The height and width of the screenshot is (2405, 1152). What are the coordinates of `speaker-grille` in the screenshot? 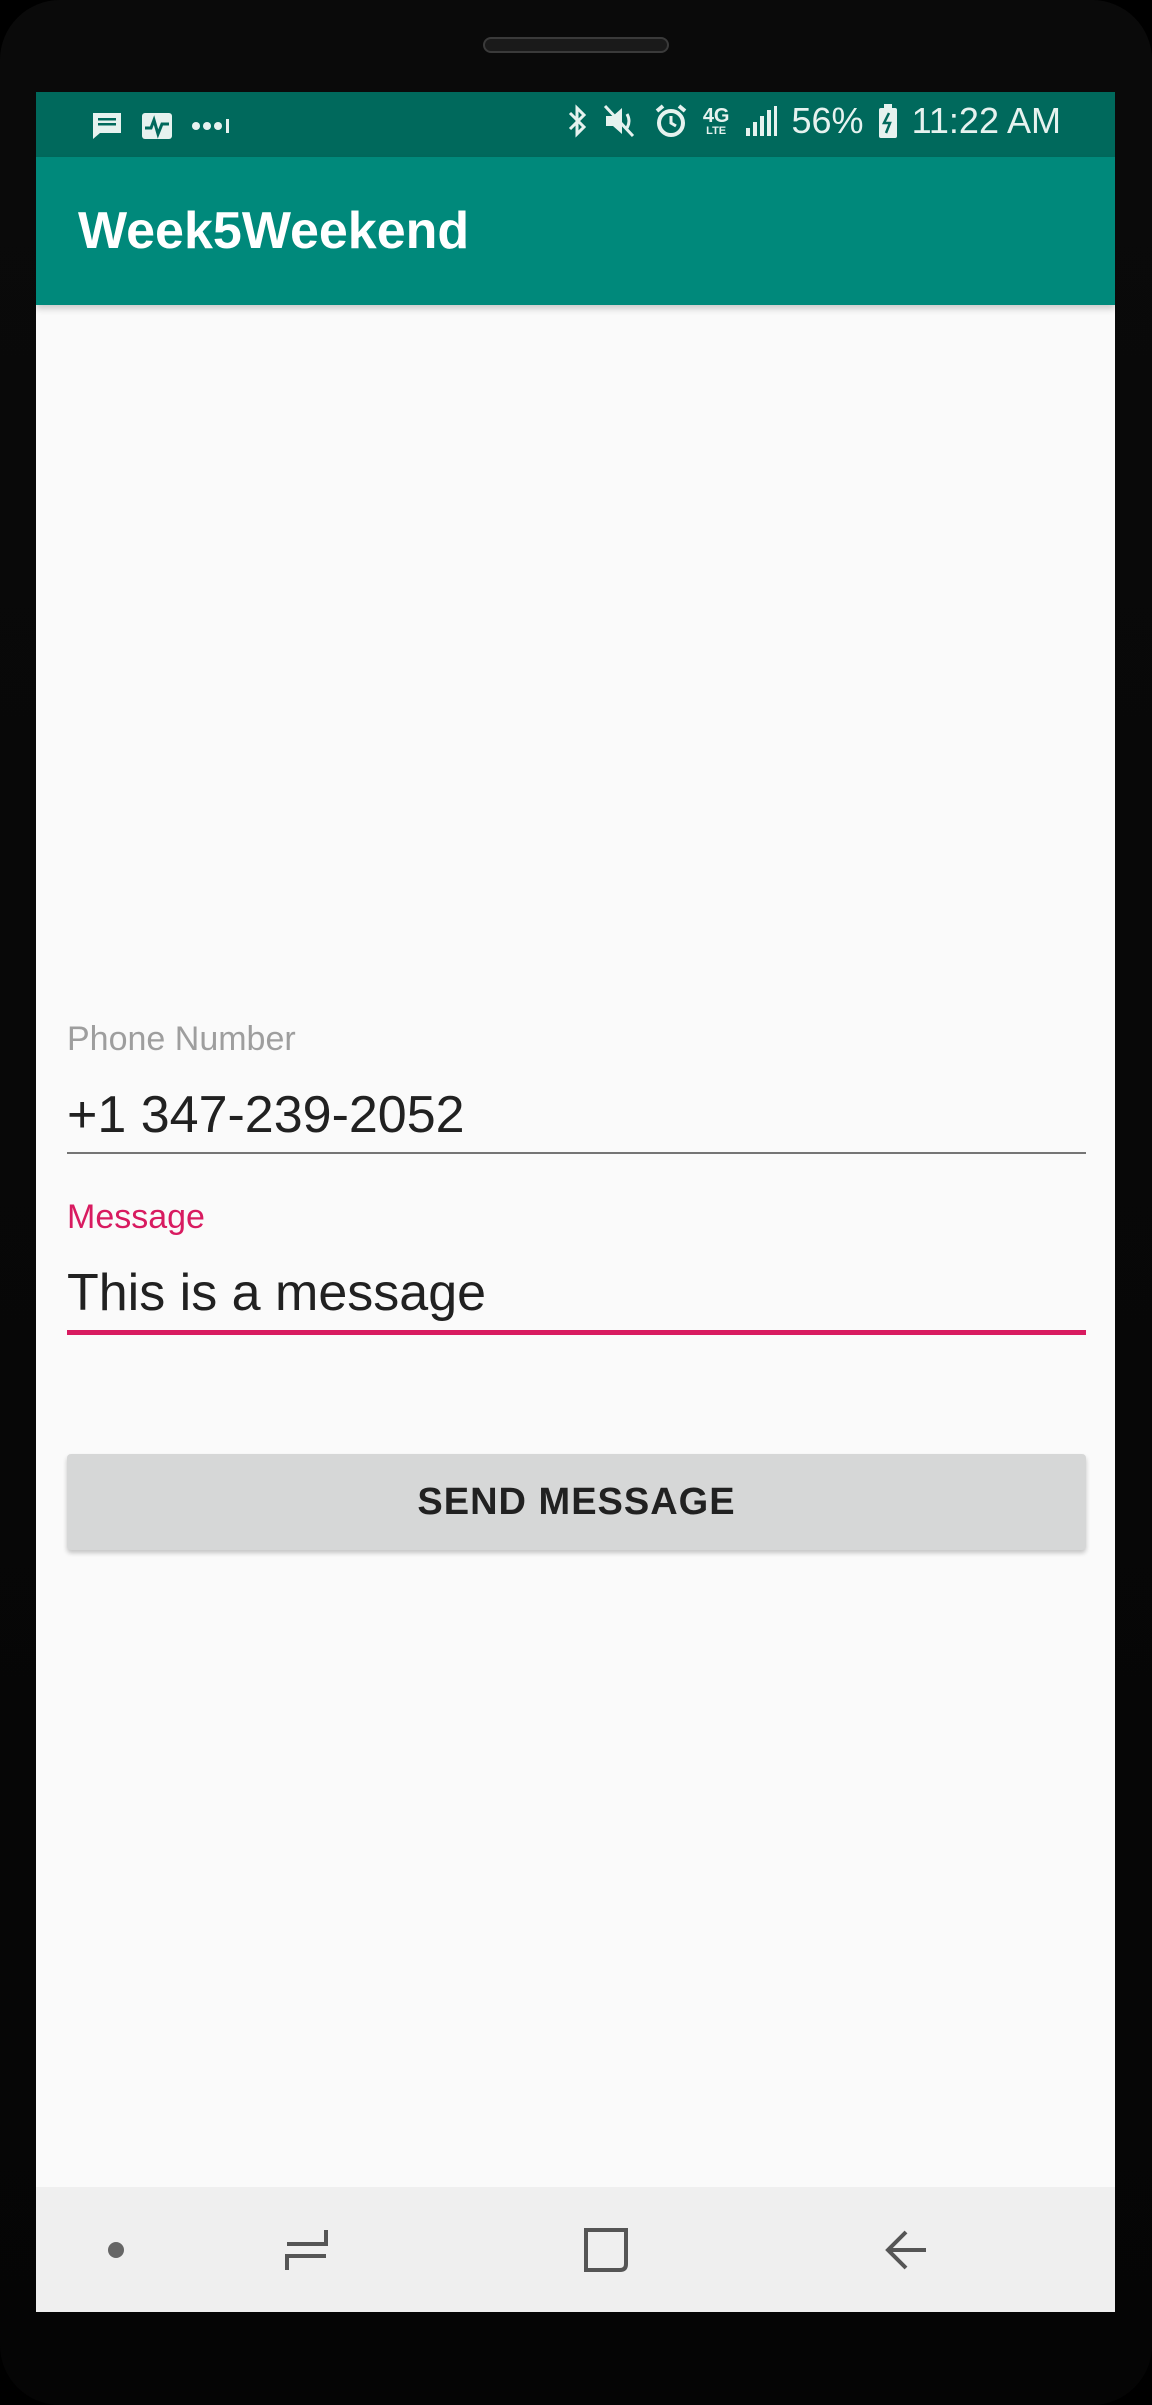 It's located at (576, 45).